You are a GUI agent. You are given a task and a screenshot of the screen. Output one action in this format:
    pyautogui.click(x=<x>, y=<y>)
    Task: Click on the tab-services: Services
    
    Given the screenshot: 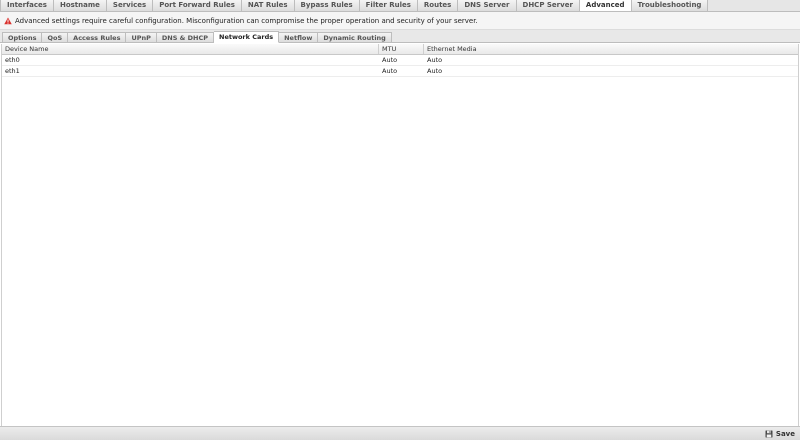 What is the action you would take?
    pyautogui.click(x=130, y=5)
    